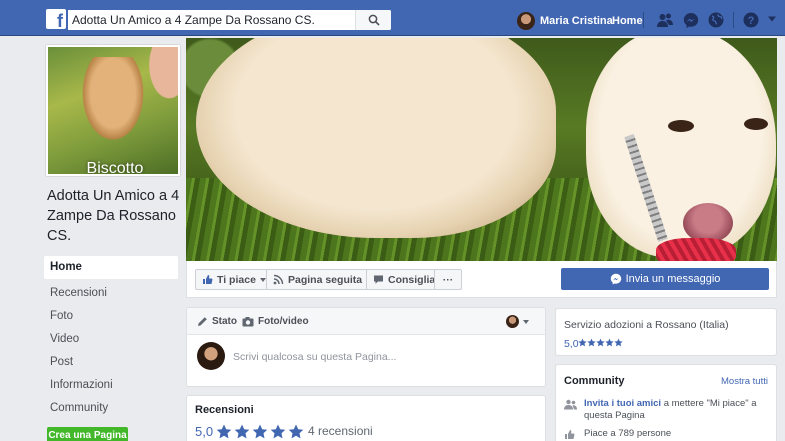 The image size is (785, 441). Describe the element at coordinates (111, 316) in the screenshot. I see `left-nav-foto: Foto` at that location.